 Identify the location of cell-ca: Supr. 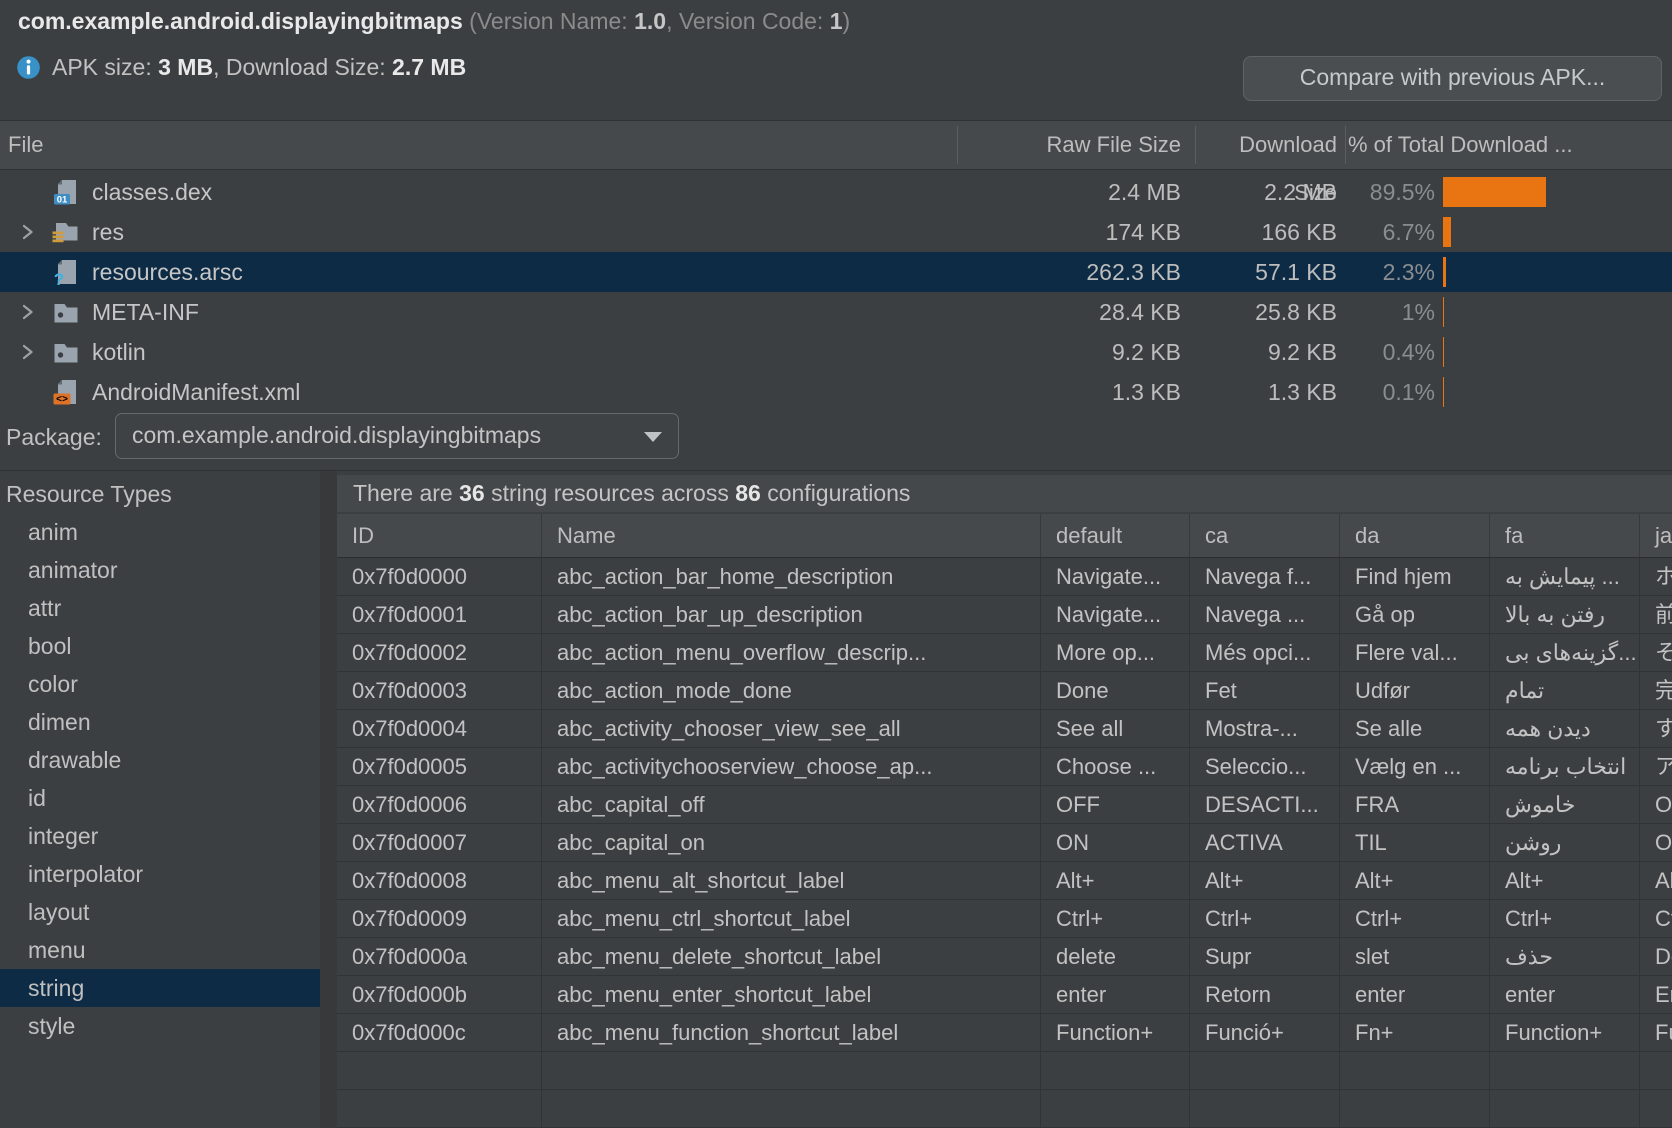
(1265, 956).